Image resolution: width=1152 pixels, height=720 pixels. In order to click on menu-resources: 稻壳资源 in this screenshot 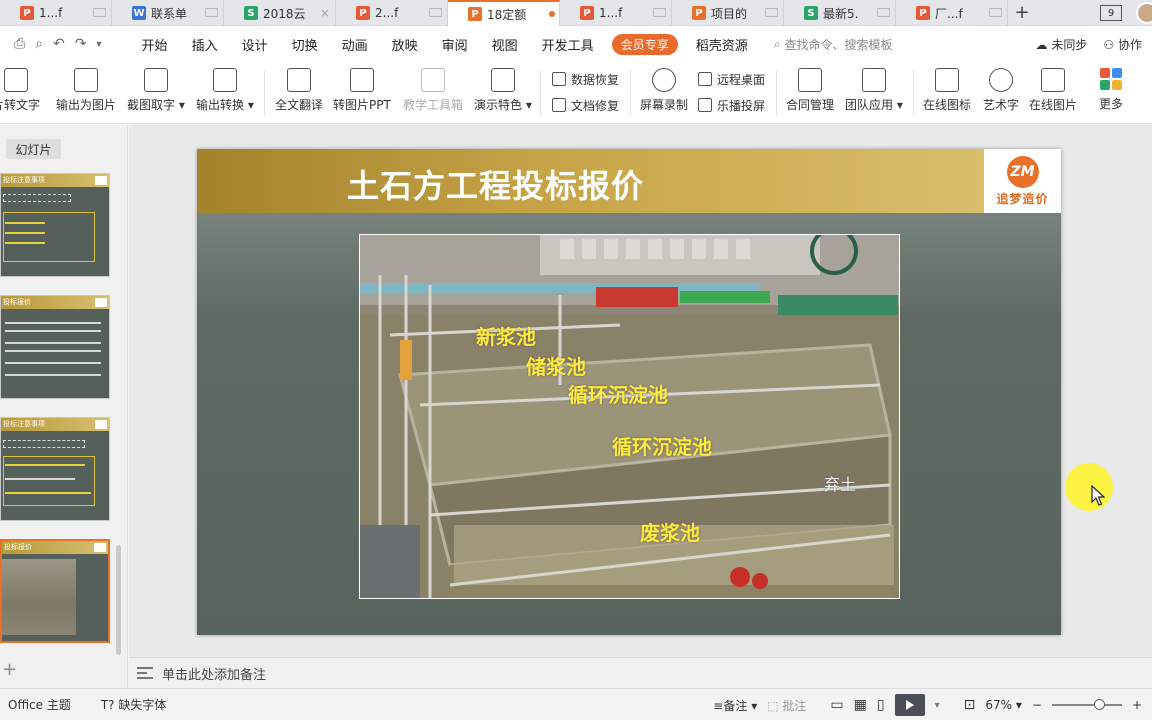, I will do `click(722, 44)`.